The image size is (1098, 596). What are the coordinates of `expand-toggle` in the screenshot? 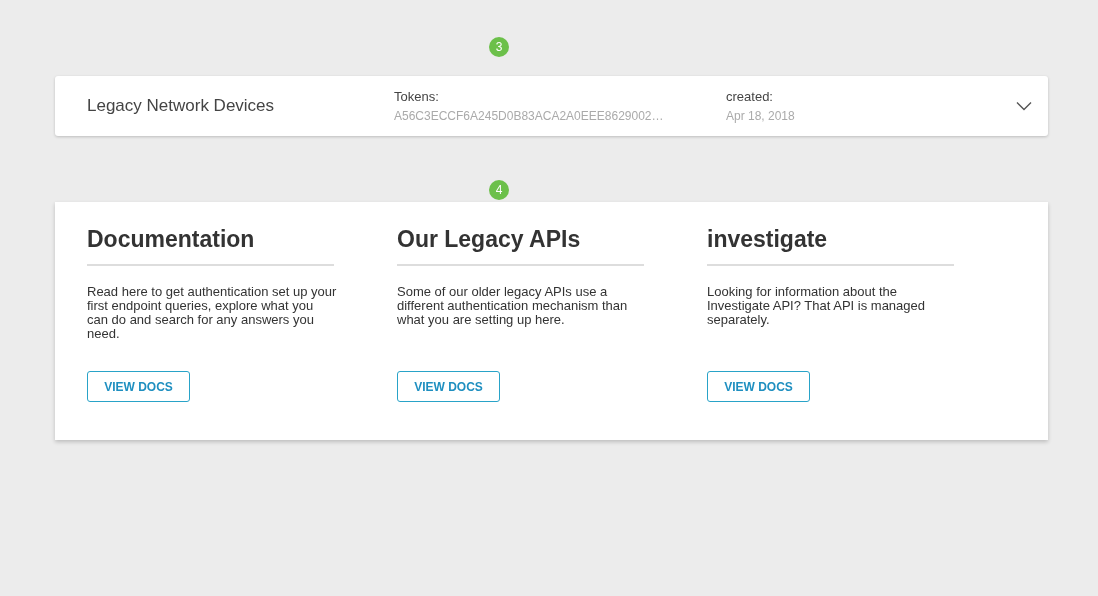 It's located at (1024, 106).